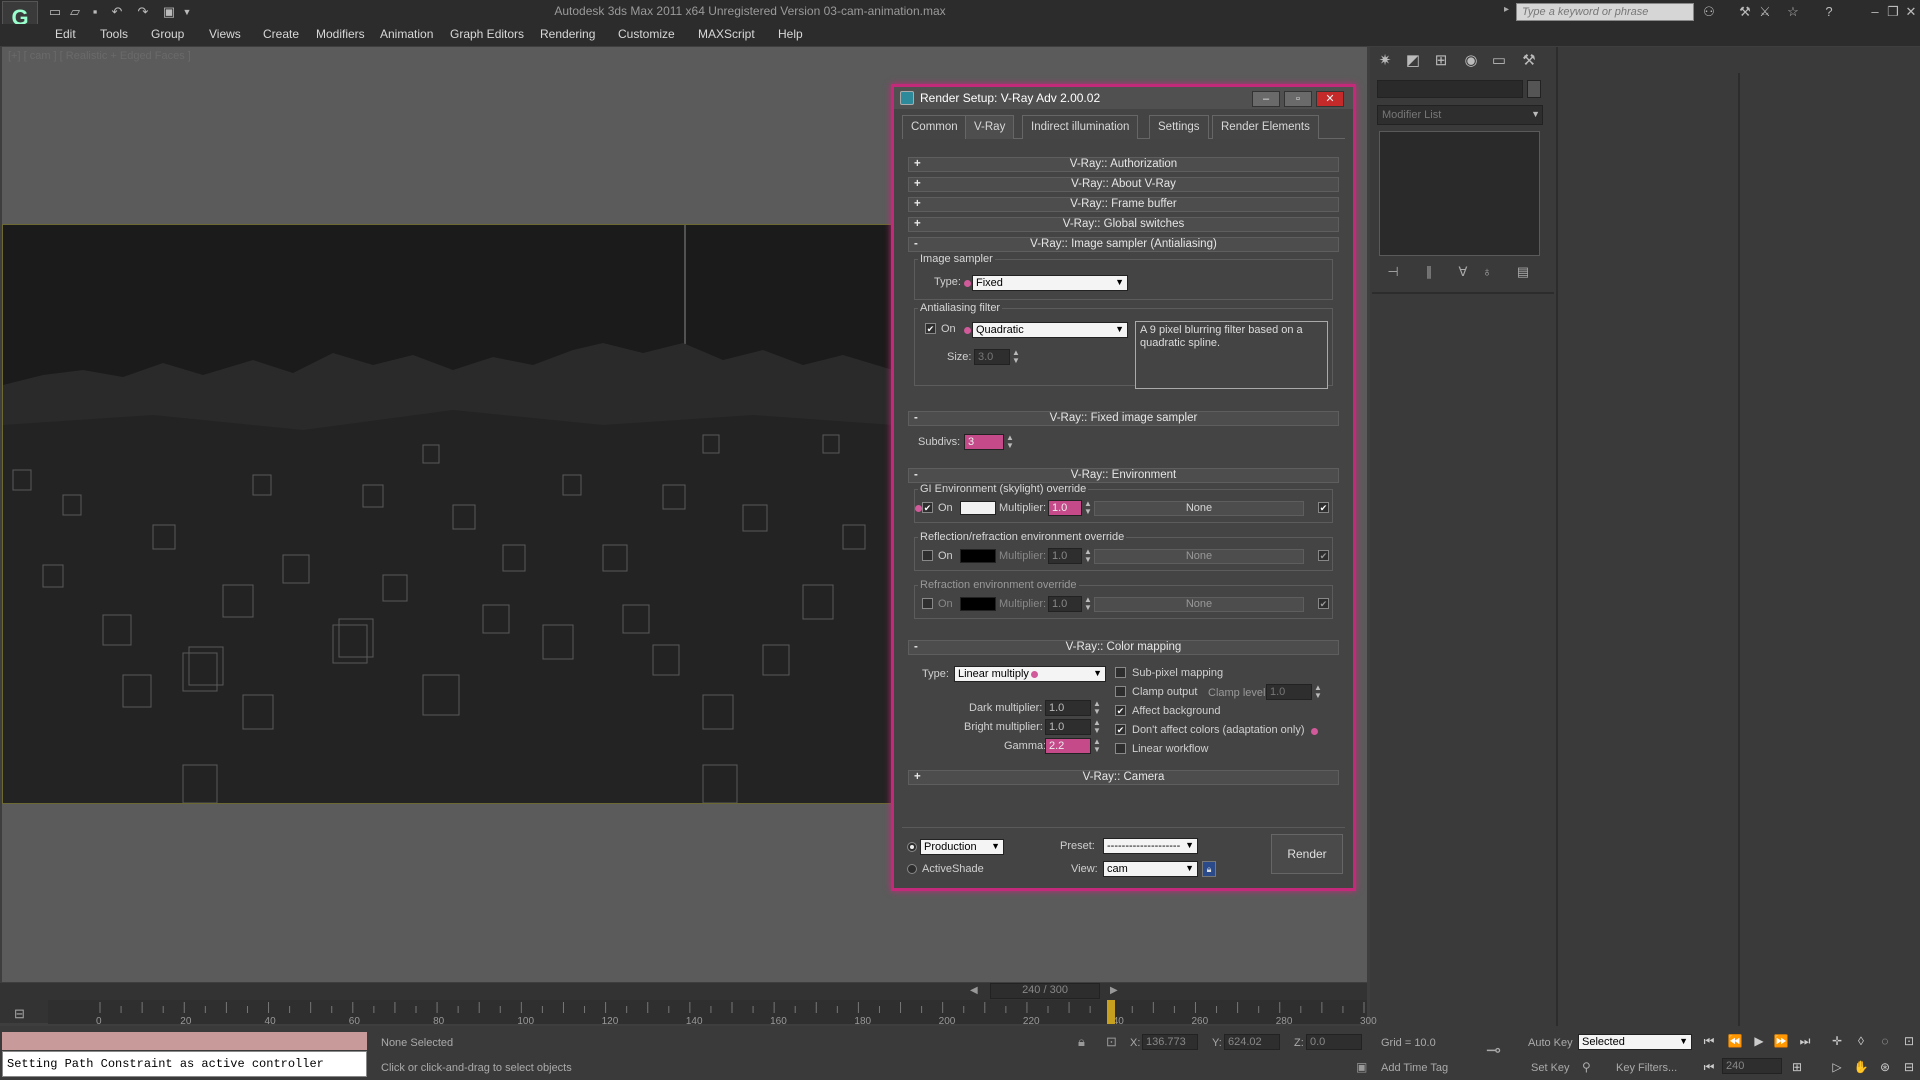  What do you see at coordinates (1065, 556) in the screenshot?
I see `reflection-multiplier-field: 1.0` at bounding box center [1065, 556].